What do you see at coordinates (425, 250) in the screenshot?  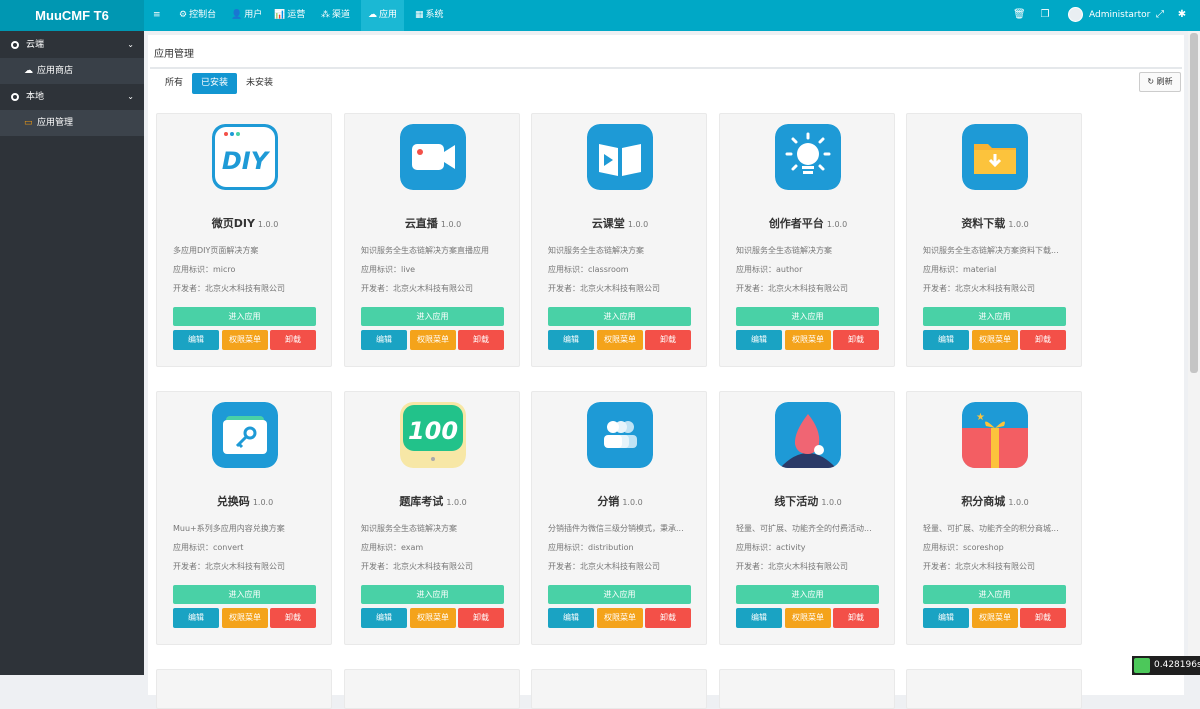 I see `app-description: 知识服务全生态链解决方案直播应用` at bounding box center [425, 250].